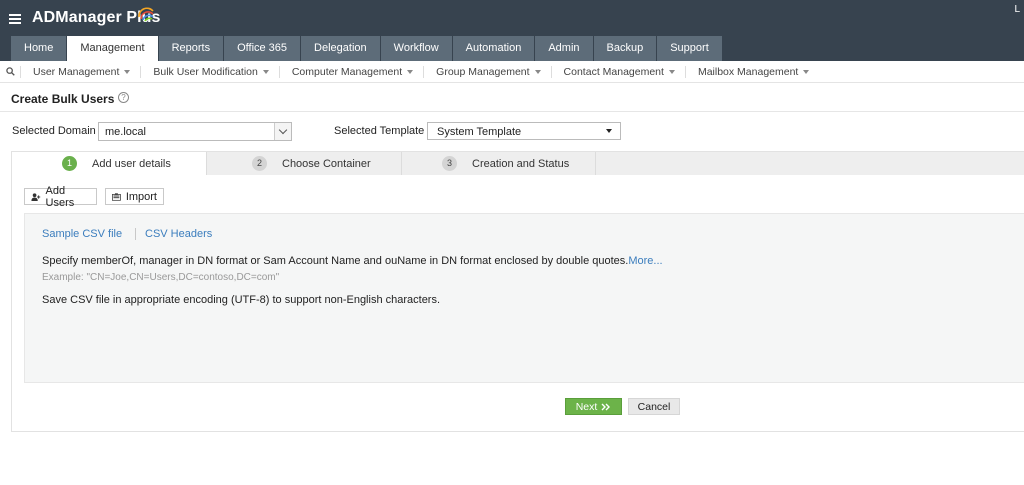 This screenshot has width=1024, height=485. Describe the element at coordinates (125, 132) in the screenshot. I see `domain-value: me.local` at that location.